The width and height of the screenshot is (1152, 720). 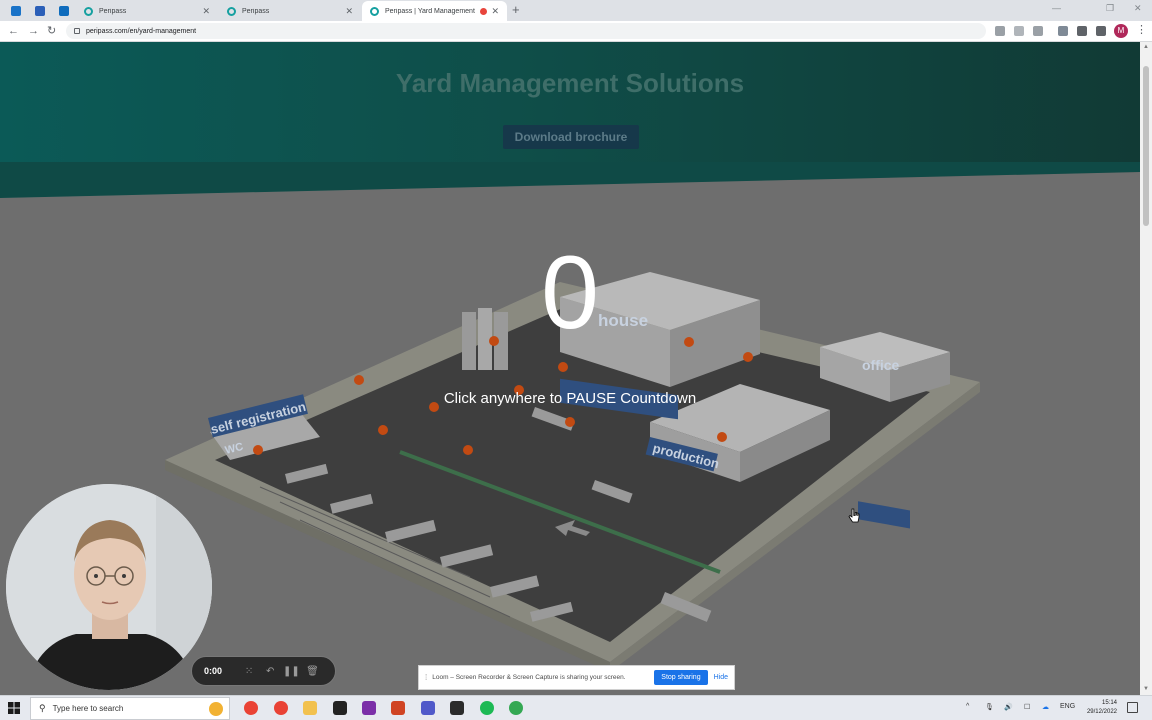 What do you see at coordinates (1045, 707) in the screenshot?
I see `onedrive-icon: ☁` at bounding box center [1045, 707].